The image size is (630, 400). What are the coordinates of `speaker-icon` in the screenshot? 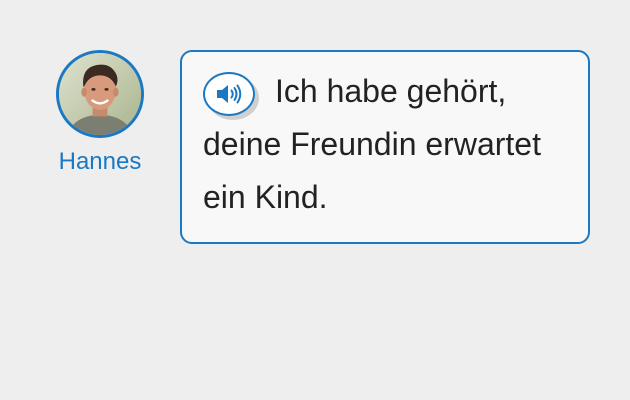 It's located at (229, 94).